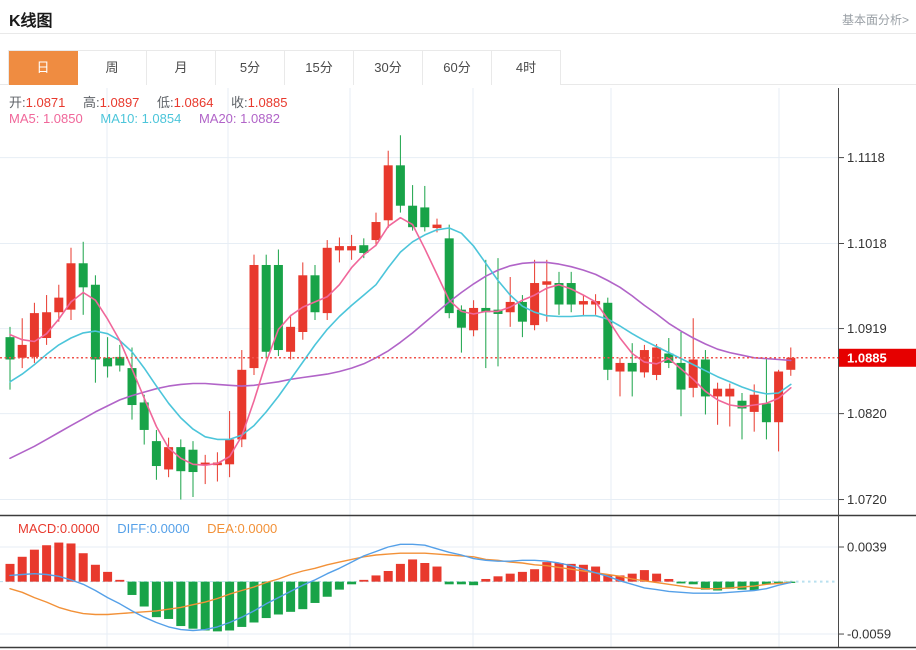 The height and width of the screenshot is (650, 916). I want to click on ma-legend: MA5: 1.0850 MA10: 1.0854 MA20: 1.0882, so click(144, 118).